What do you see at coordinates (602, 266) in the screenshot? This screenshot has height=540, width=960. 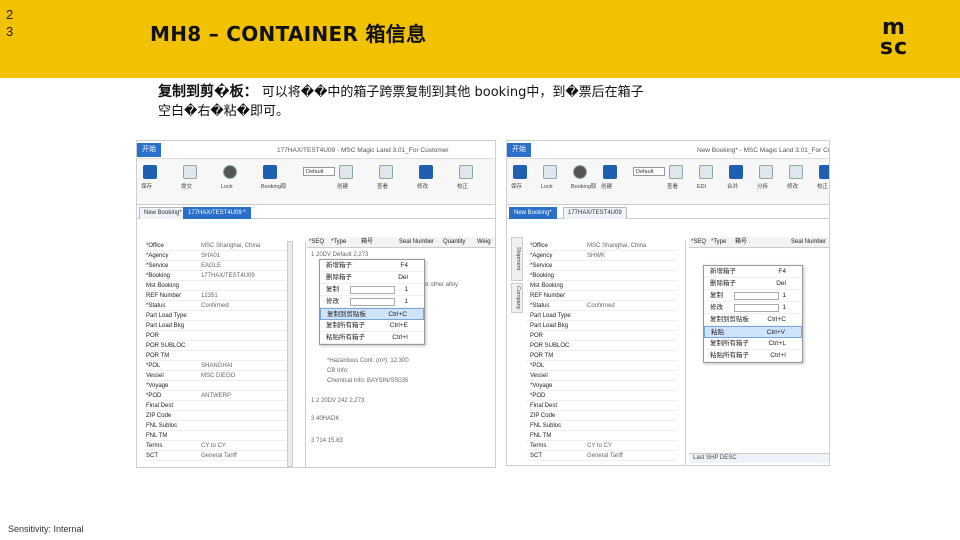 I see `field-row: *Service` at bounding box center [602, 266].